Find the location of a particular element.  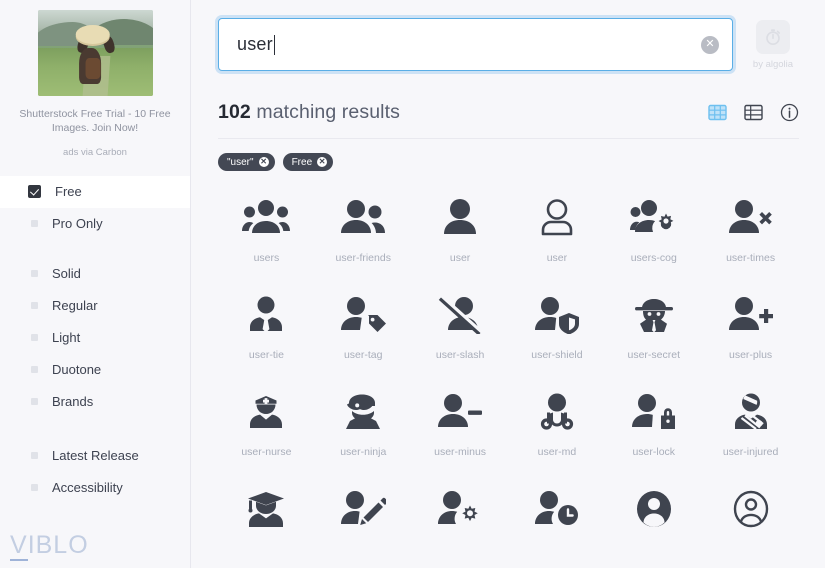

sidebar-item-duotone: Duotone is located at coordinates (95, 370).